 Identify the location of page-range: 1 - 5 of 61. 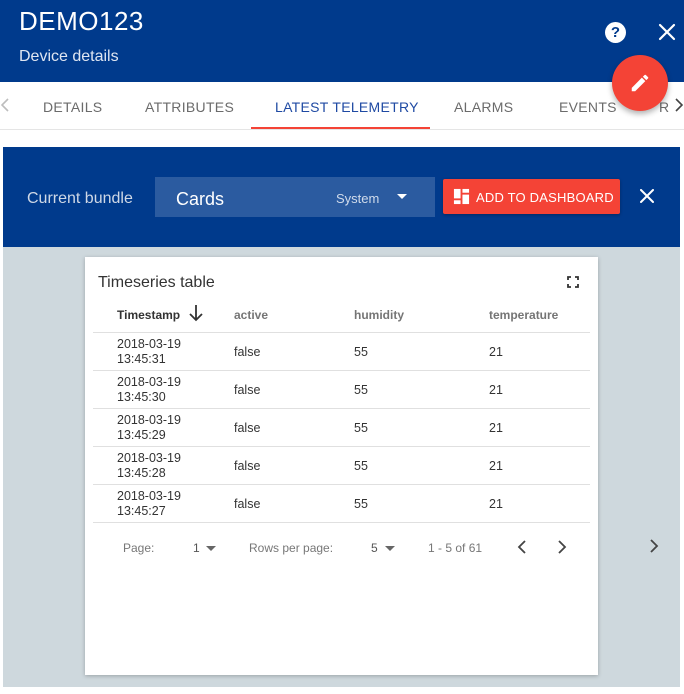
(455, 548).